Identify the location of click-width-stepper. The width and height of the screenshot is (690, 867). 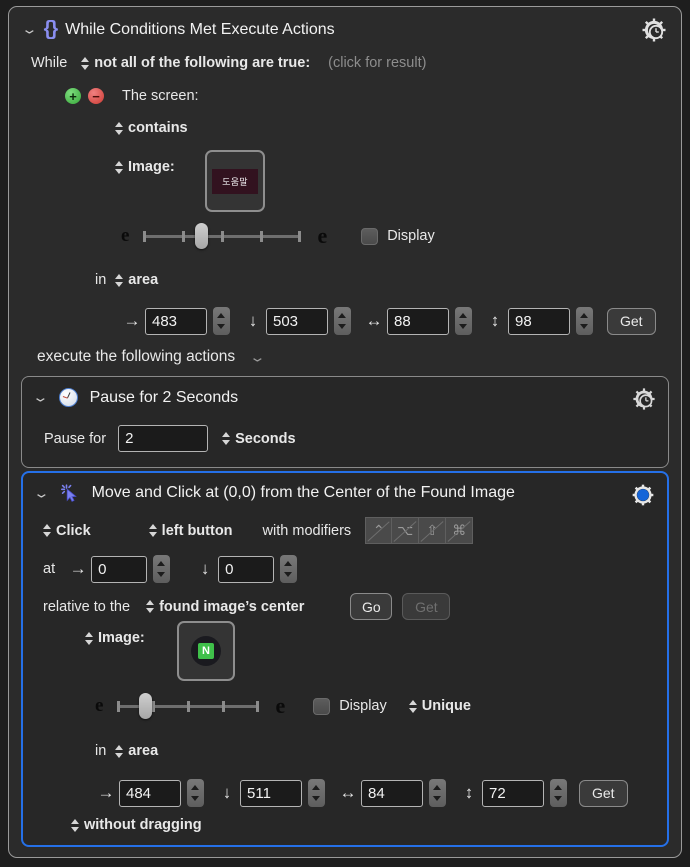
(437, 793).